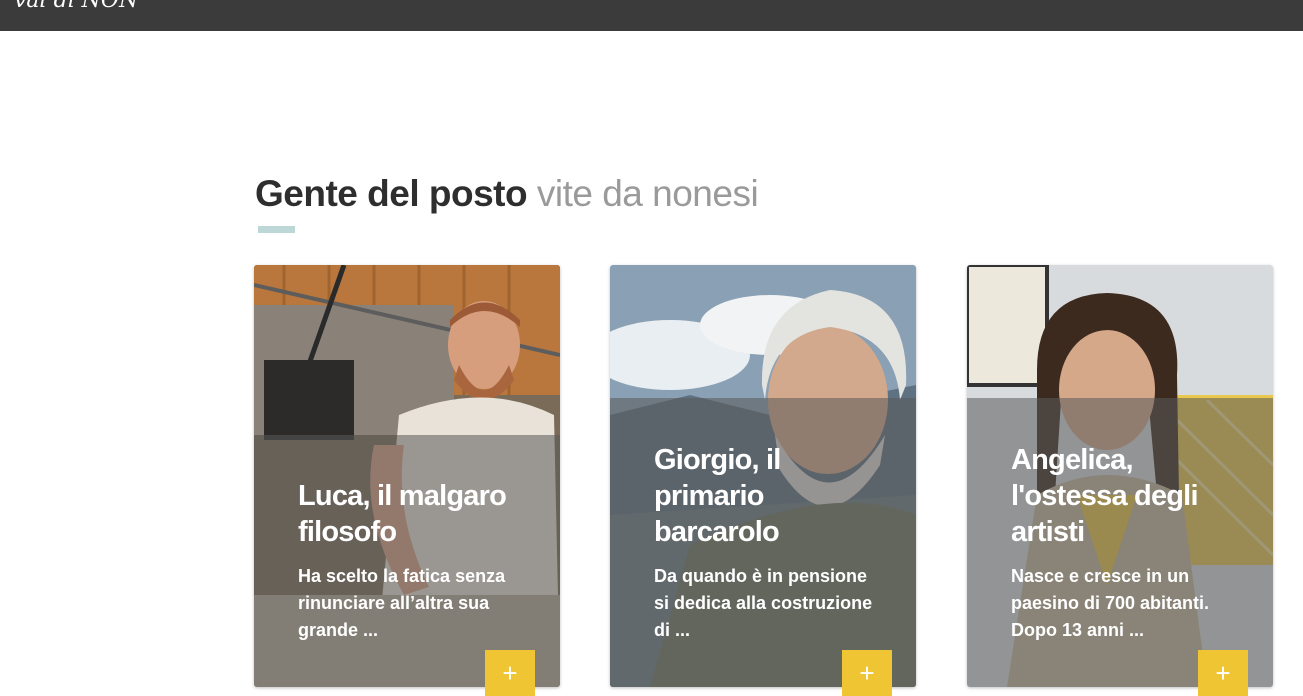 This screenshot has width=1303, height=696. Describe the element at coordinates (651, 15) in the screenshot. I see `top-navigation-bar: val di NON` at that location.